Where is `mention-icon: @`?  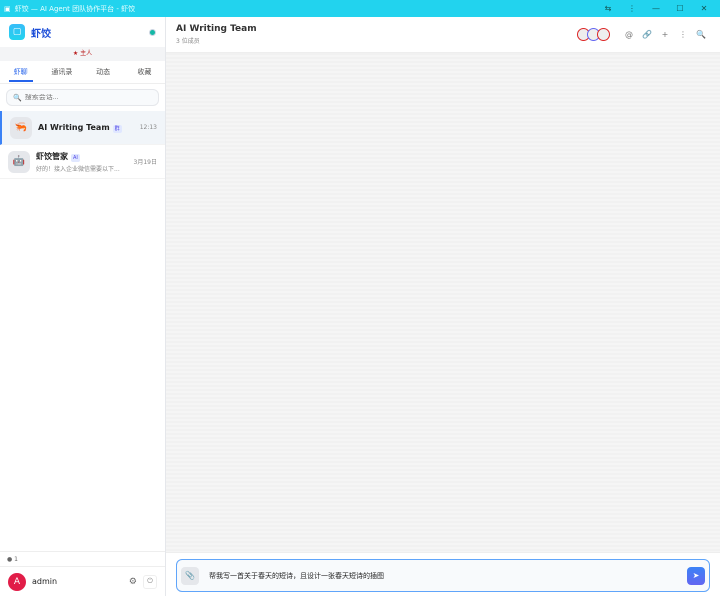
mention-icon: @ is located at coordinates (629, 34).